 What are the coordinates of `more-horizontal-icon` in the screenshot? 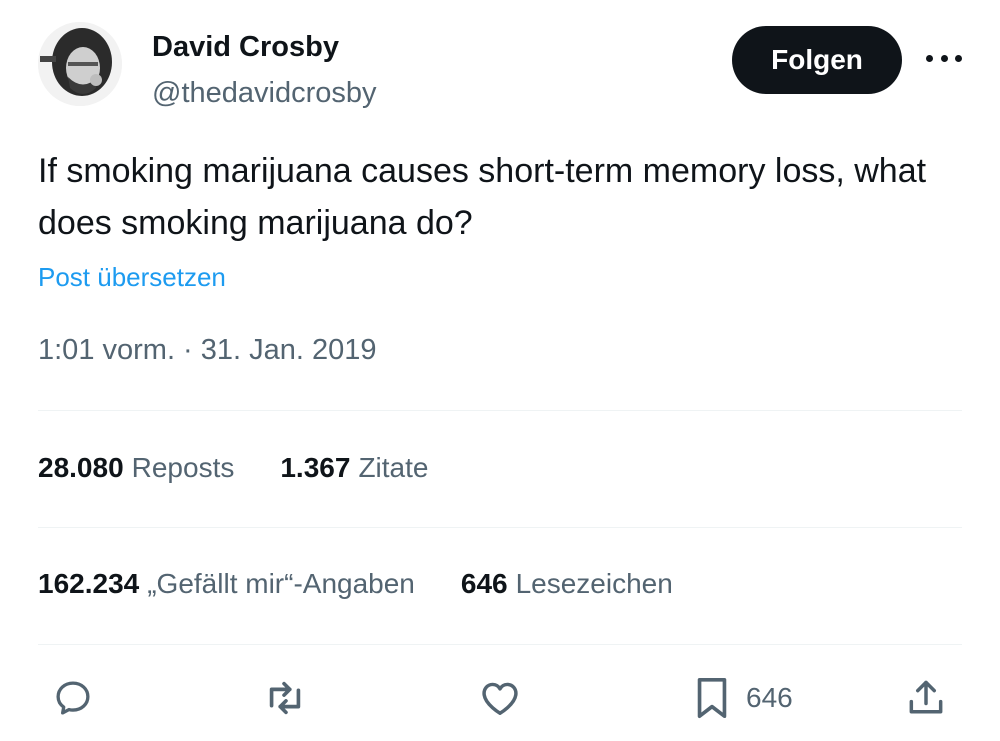 It's located at (944, 58).